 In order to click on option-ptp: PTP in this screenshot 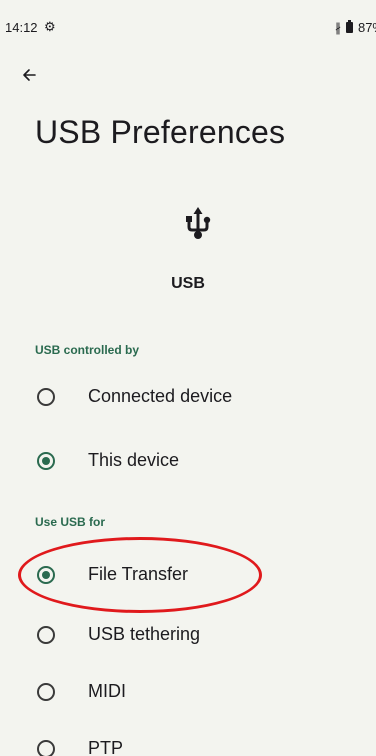, I will do `click(188, 741)`.